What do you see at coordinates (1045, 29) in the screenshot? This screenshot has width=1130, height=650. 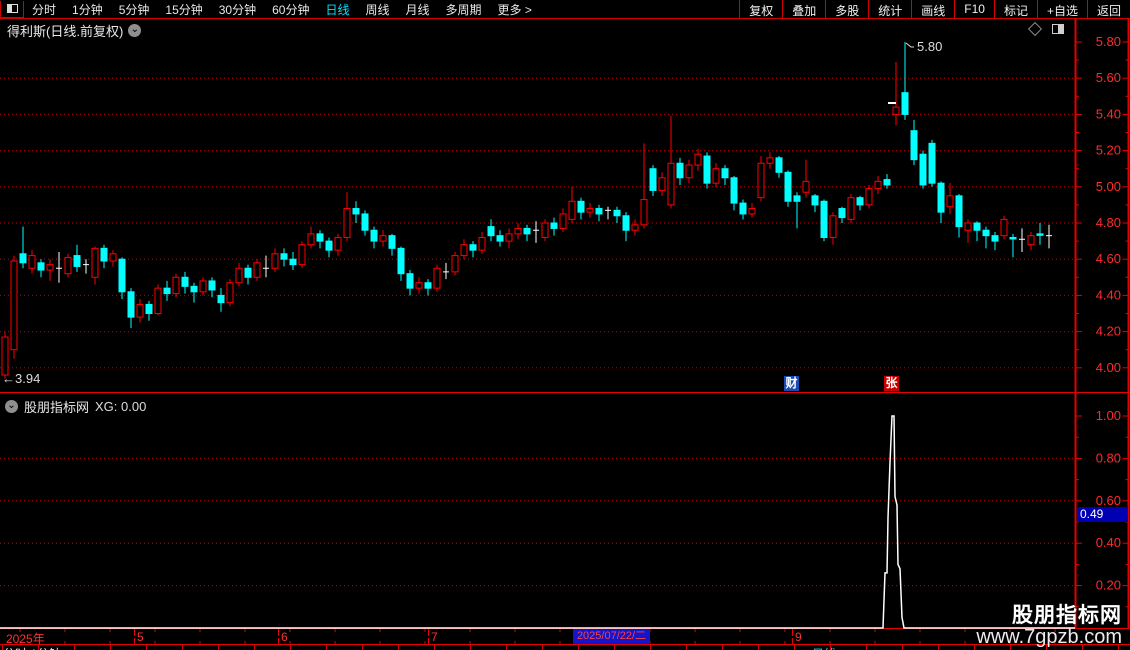 I see `chart-corner-icons` at bounding box center [1045, 29].